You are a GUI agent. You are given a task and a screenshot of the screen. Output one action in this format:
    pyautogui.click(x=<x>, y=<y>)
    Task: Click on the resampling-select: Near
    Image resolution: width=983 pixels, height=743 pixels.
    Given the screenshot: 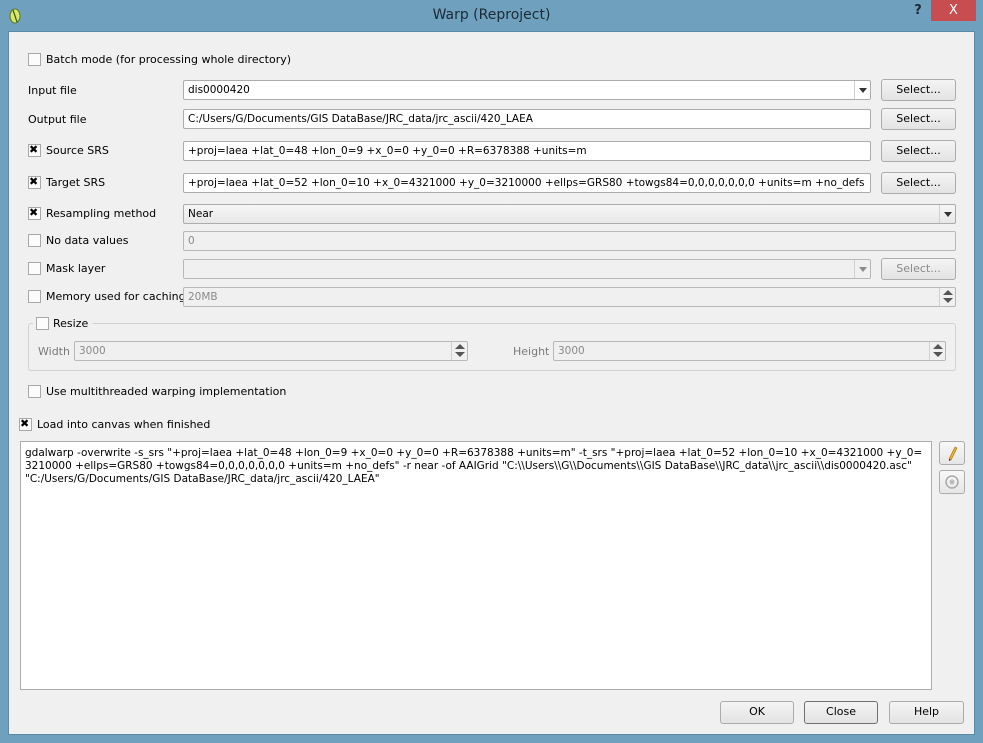 What is the action you would take?
    pyautogui.click(x=569, y=214)
    